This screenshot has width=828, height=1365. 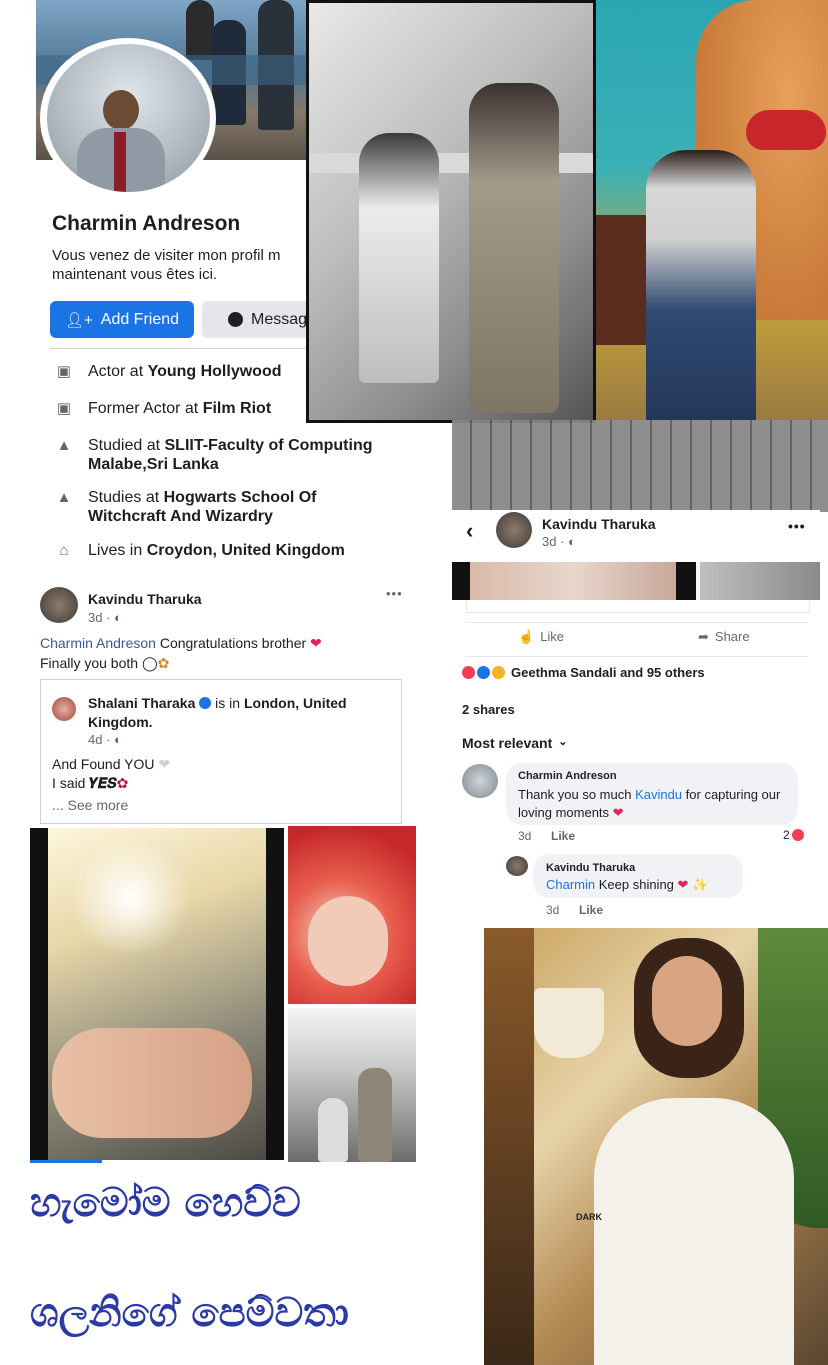 I want to click on info-row-lives: ⌂ Lives in Croydon, United Kingdom, so click(x=234, y=550).